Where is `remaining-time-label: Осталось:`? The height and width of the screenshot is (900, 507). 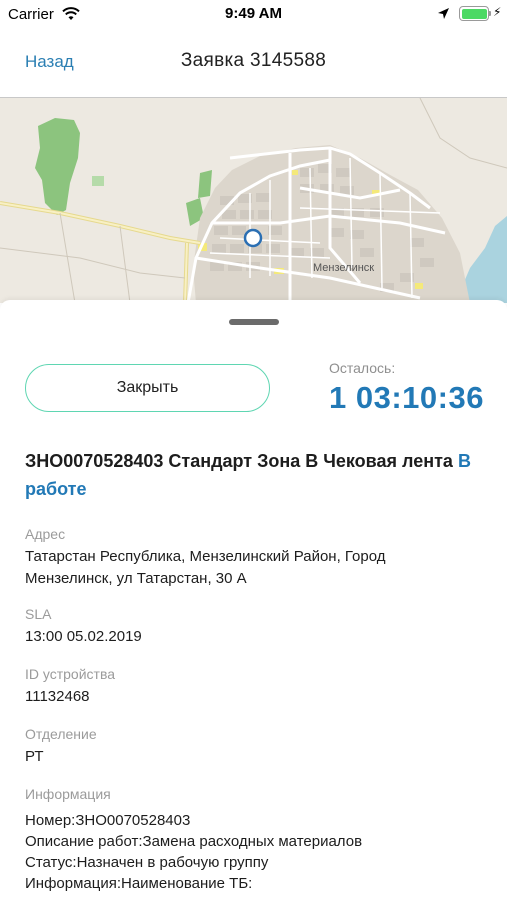 remaining-time-label: Осталось: is located at coordinates (362, 368).